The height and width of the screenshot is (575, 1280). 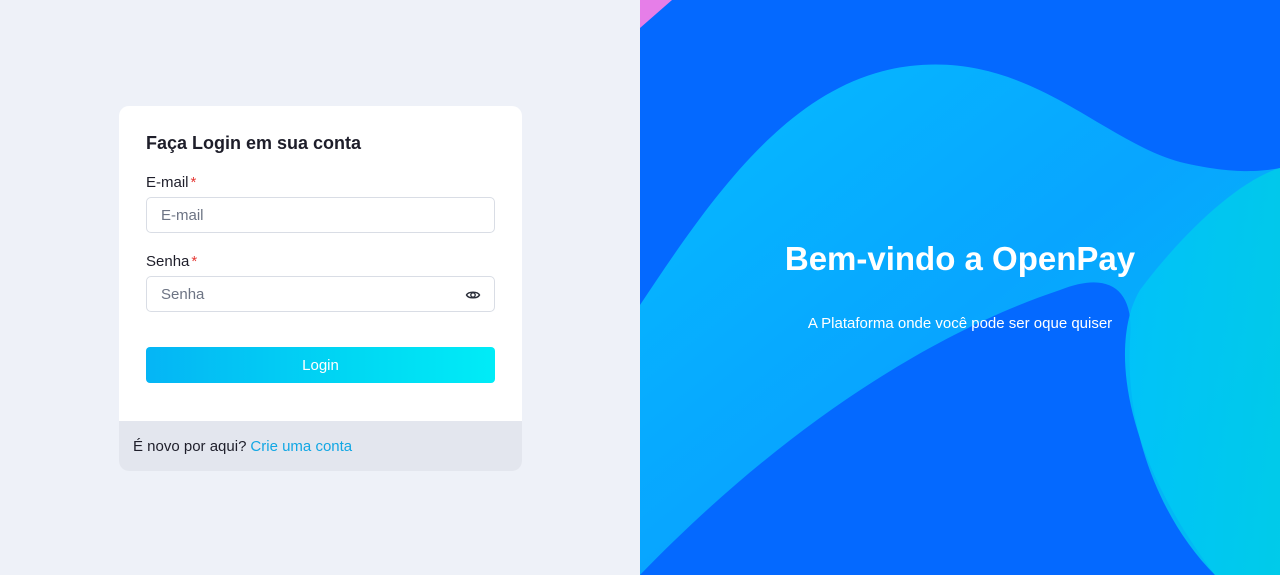 I want to click on signup-footer: É novo por aqui? Crie uma conta, so click(x=320, y=446).